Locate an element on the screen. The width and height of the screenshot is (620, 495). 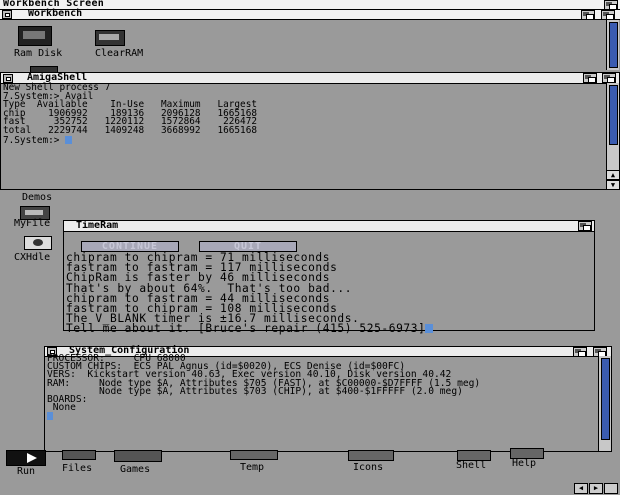
screen-depth-icon is located at coordinates (611, 5).